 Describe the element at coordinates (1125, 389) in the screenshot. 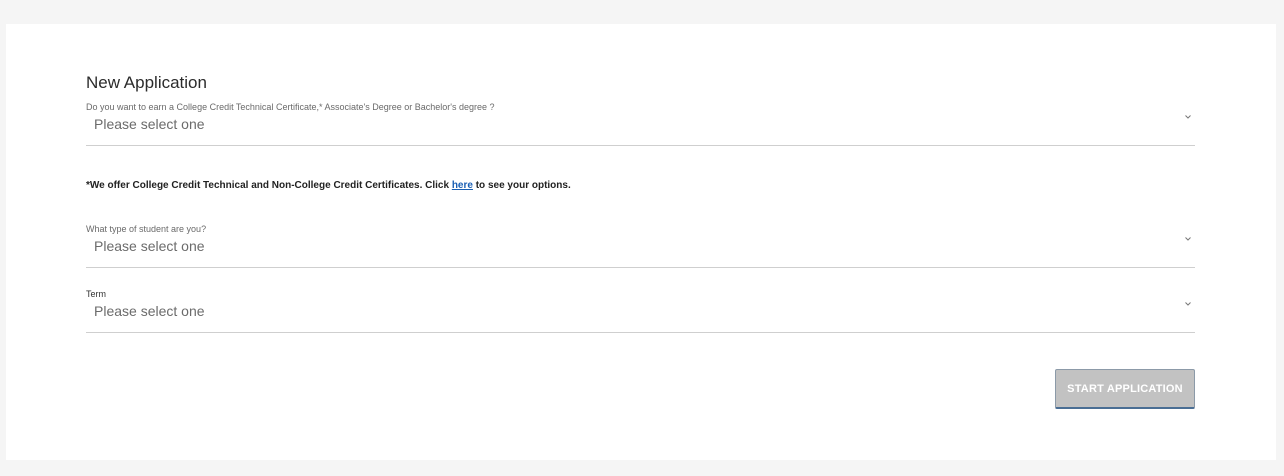

I see `start-application-button: START APPLICATION` at that location.